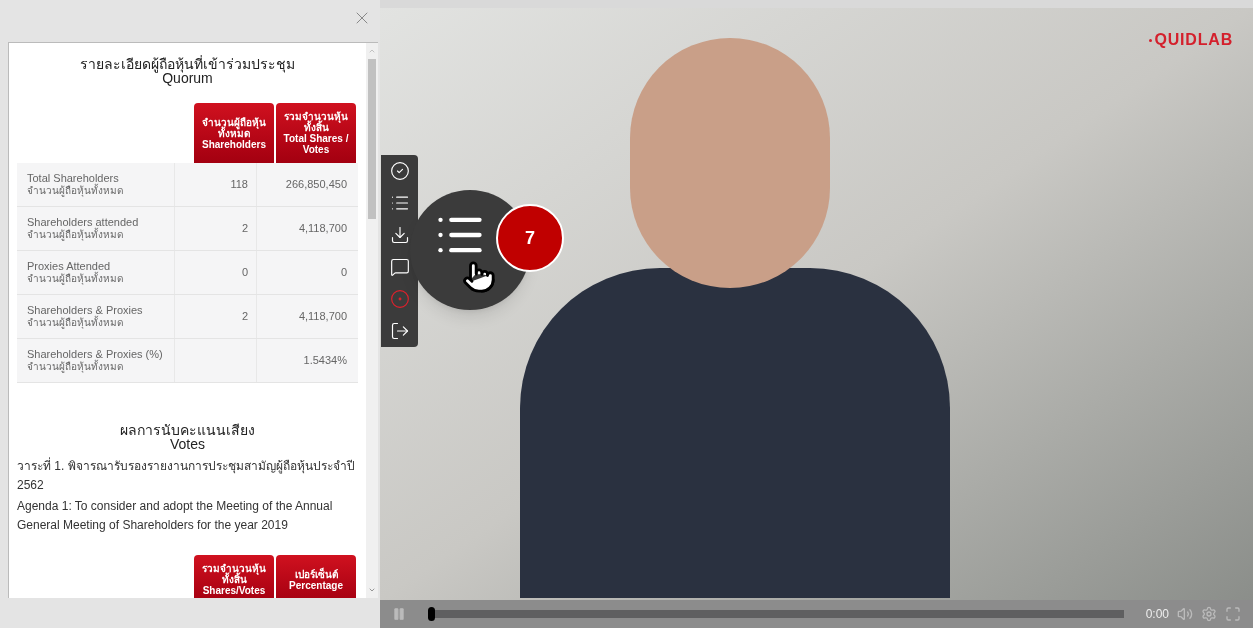  I want to click on exit-icon, so click(399, 331).